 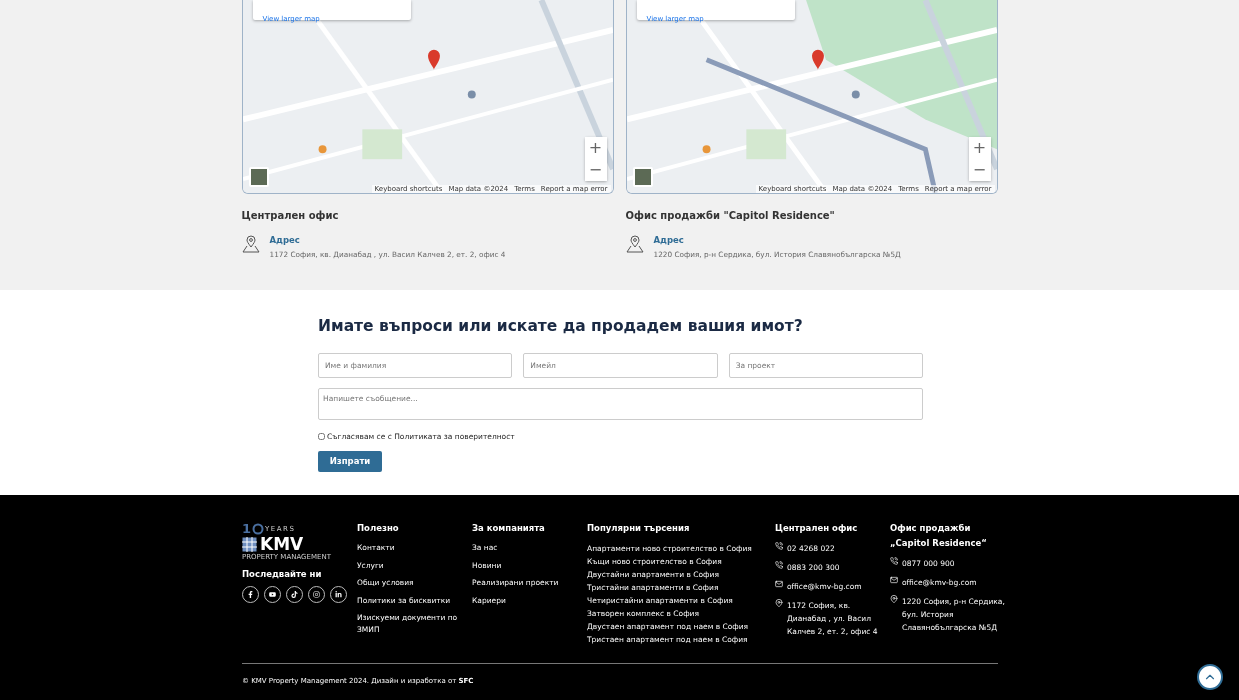 I want to click on logo-ring-icon, so click(x=258, y=528).